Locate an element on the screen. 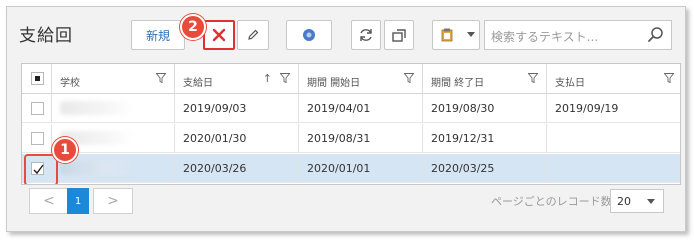  table-row: 2020/01/30 2019/08/31 2019/12/31 is located at coordinates (351, 138).